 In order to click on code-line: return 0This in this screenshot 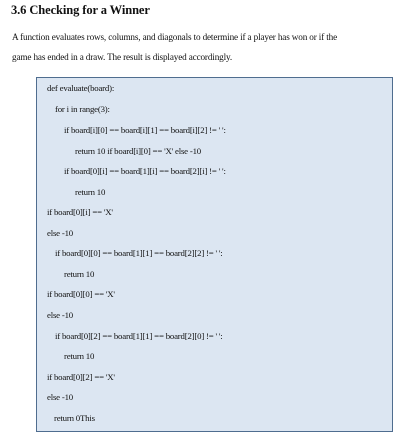, I will do `click(74, 418)`.